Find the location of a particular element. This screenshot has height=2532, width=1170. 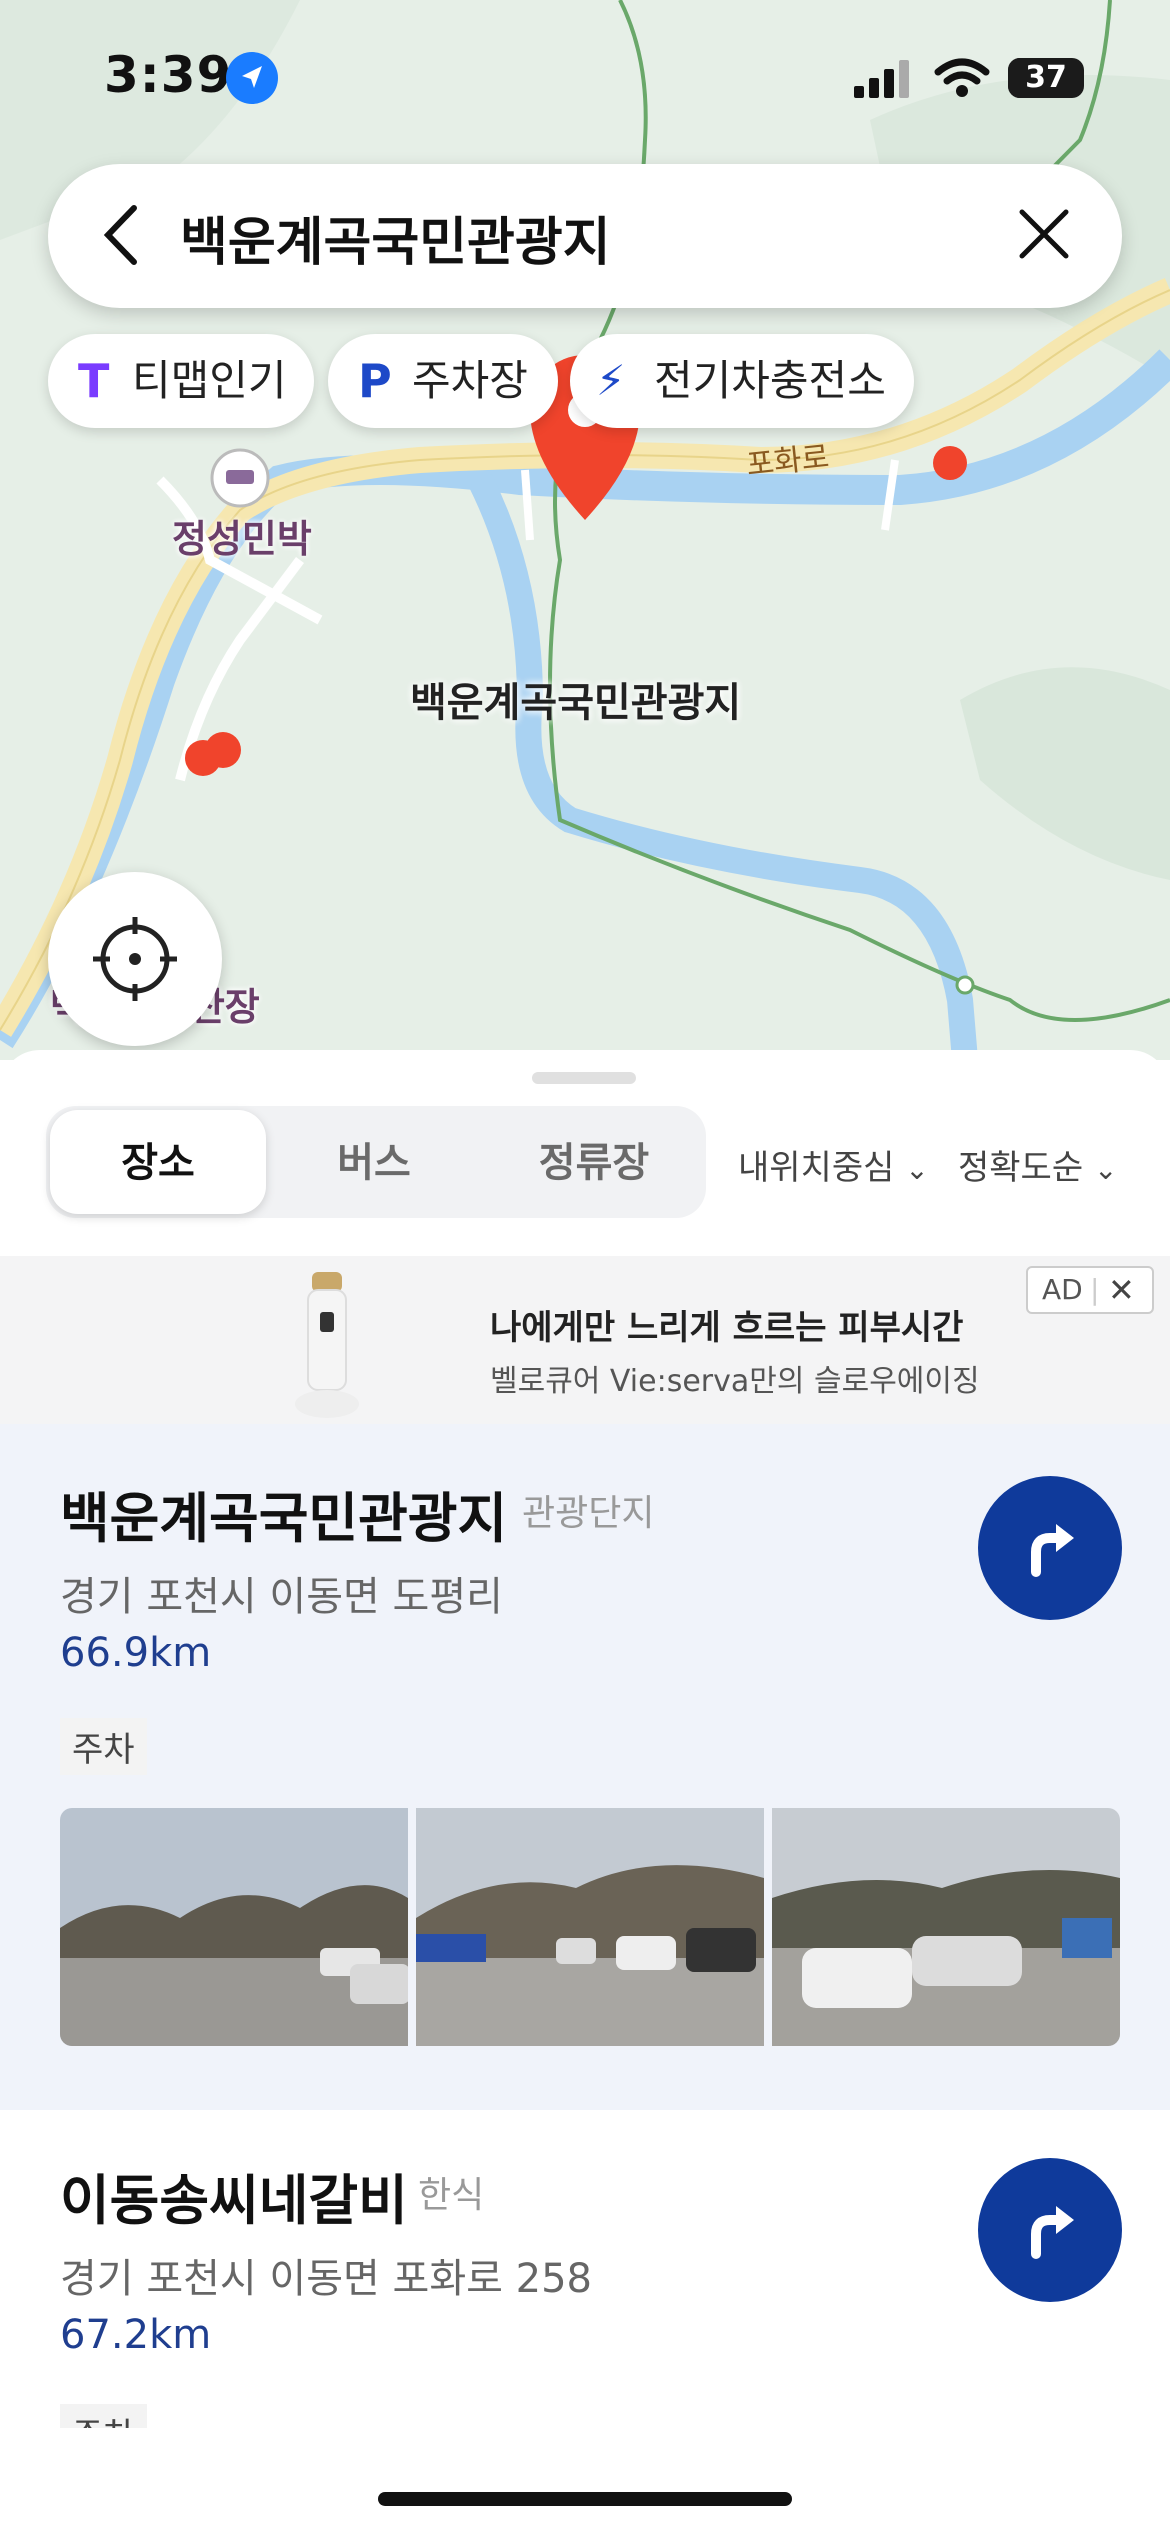

close-icon is located at coordinates (1044, 234).